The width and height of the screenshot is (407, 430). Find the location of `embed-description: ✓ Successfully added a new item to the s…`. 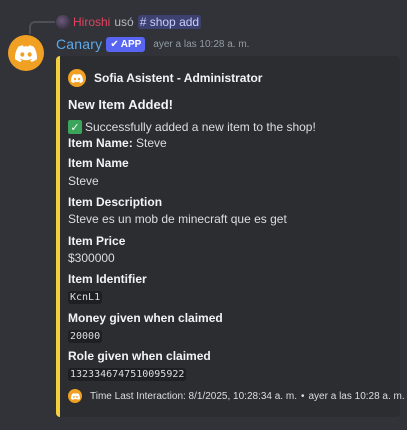

embed-description: ✓ Successfully added a new item to the s… is located at coordinates (192, 127).